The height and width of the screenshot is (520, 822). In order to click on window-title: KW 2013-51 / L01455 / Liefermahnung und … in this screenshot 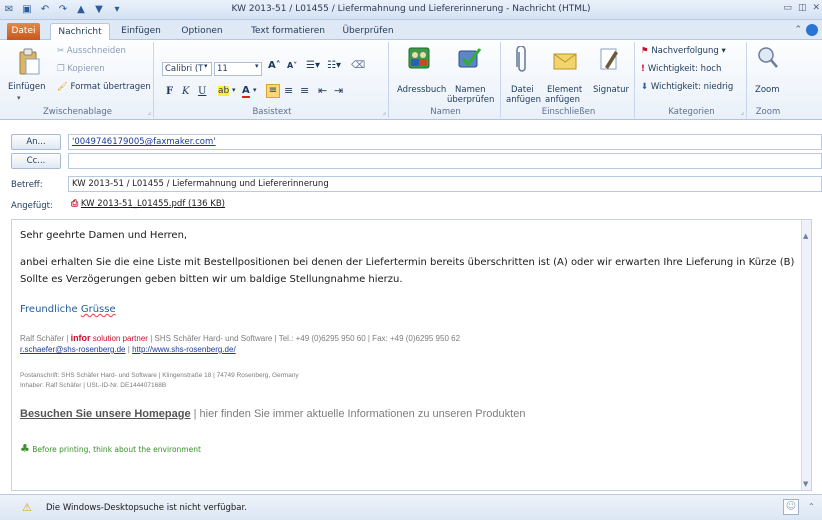, I will do `click(411, 9)`.